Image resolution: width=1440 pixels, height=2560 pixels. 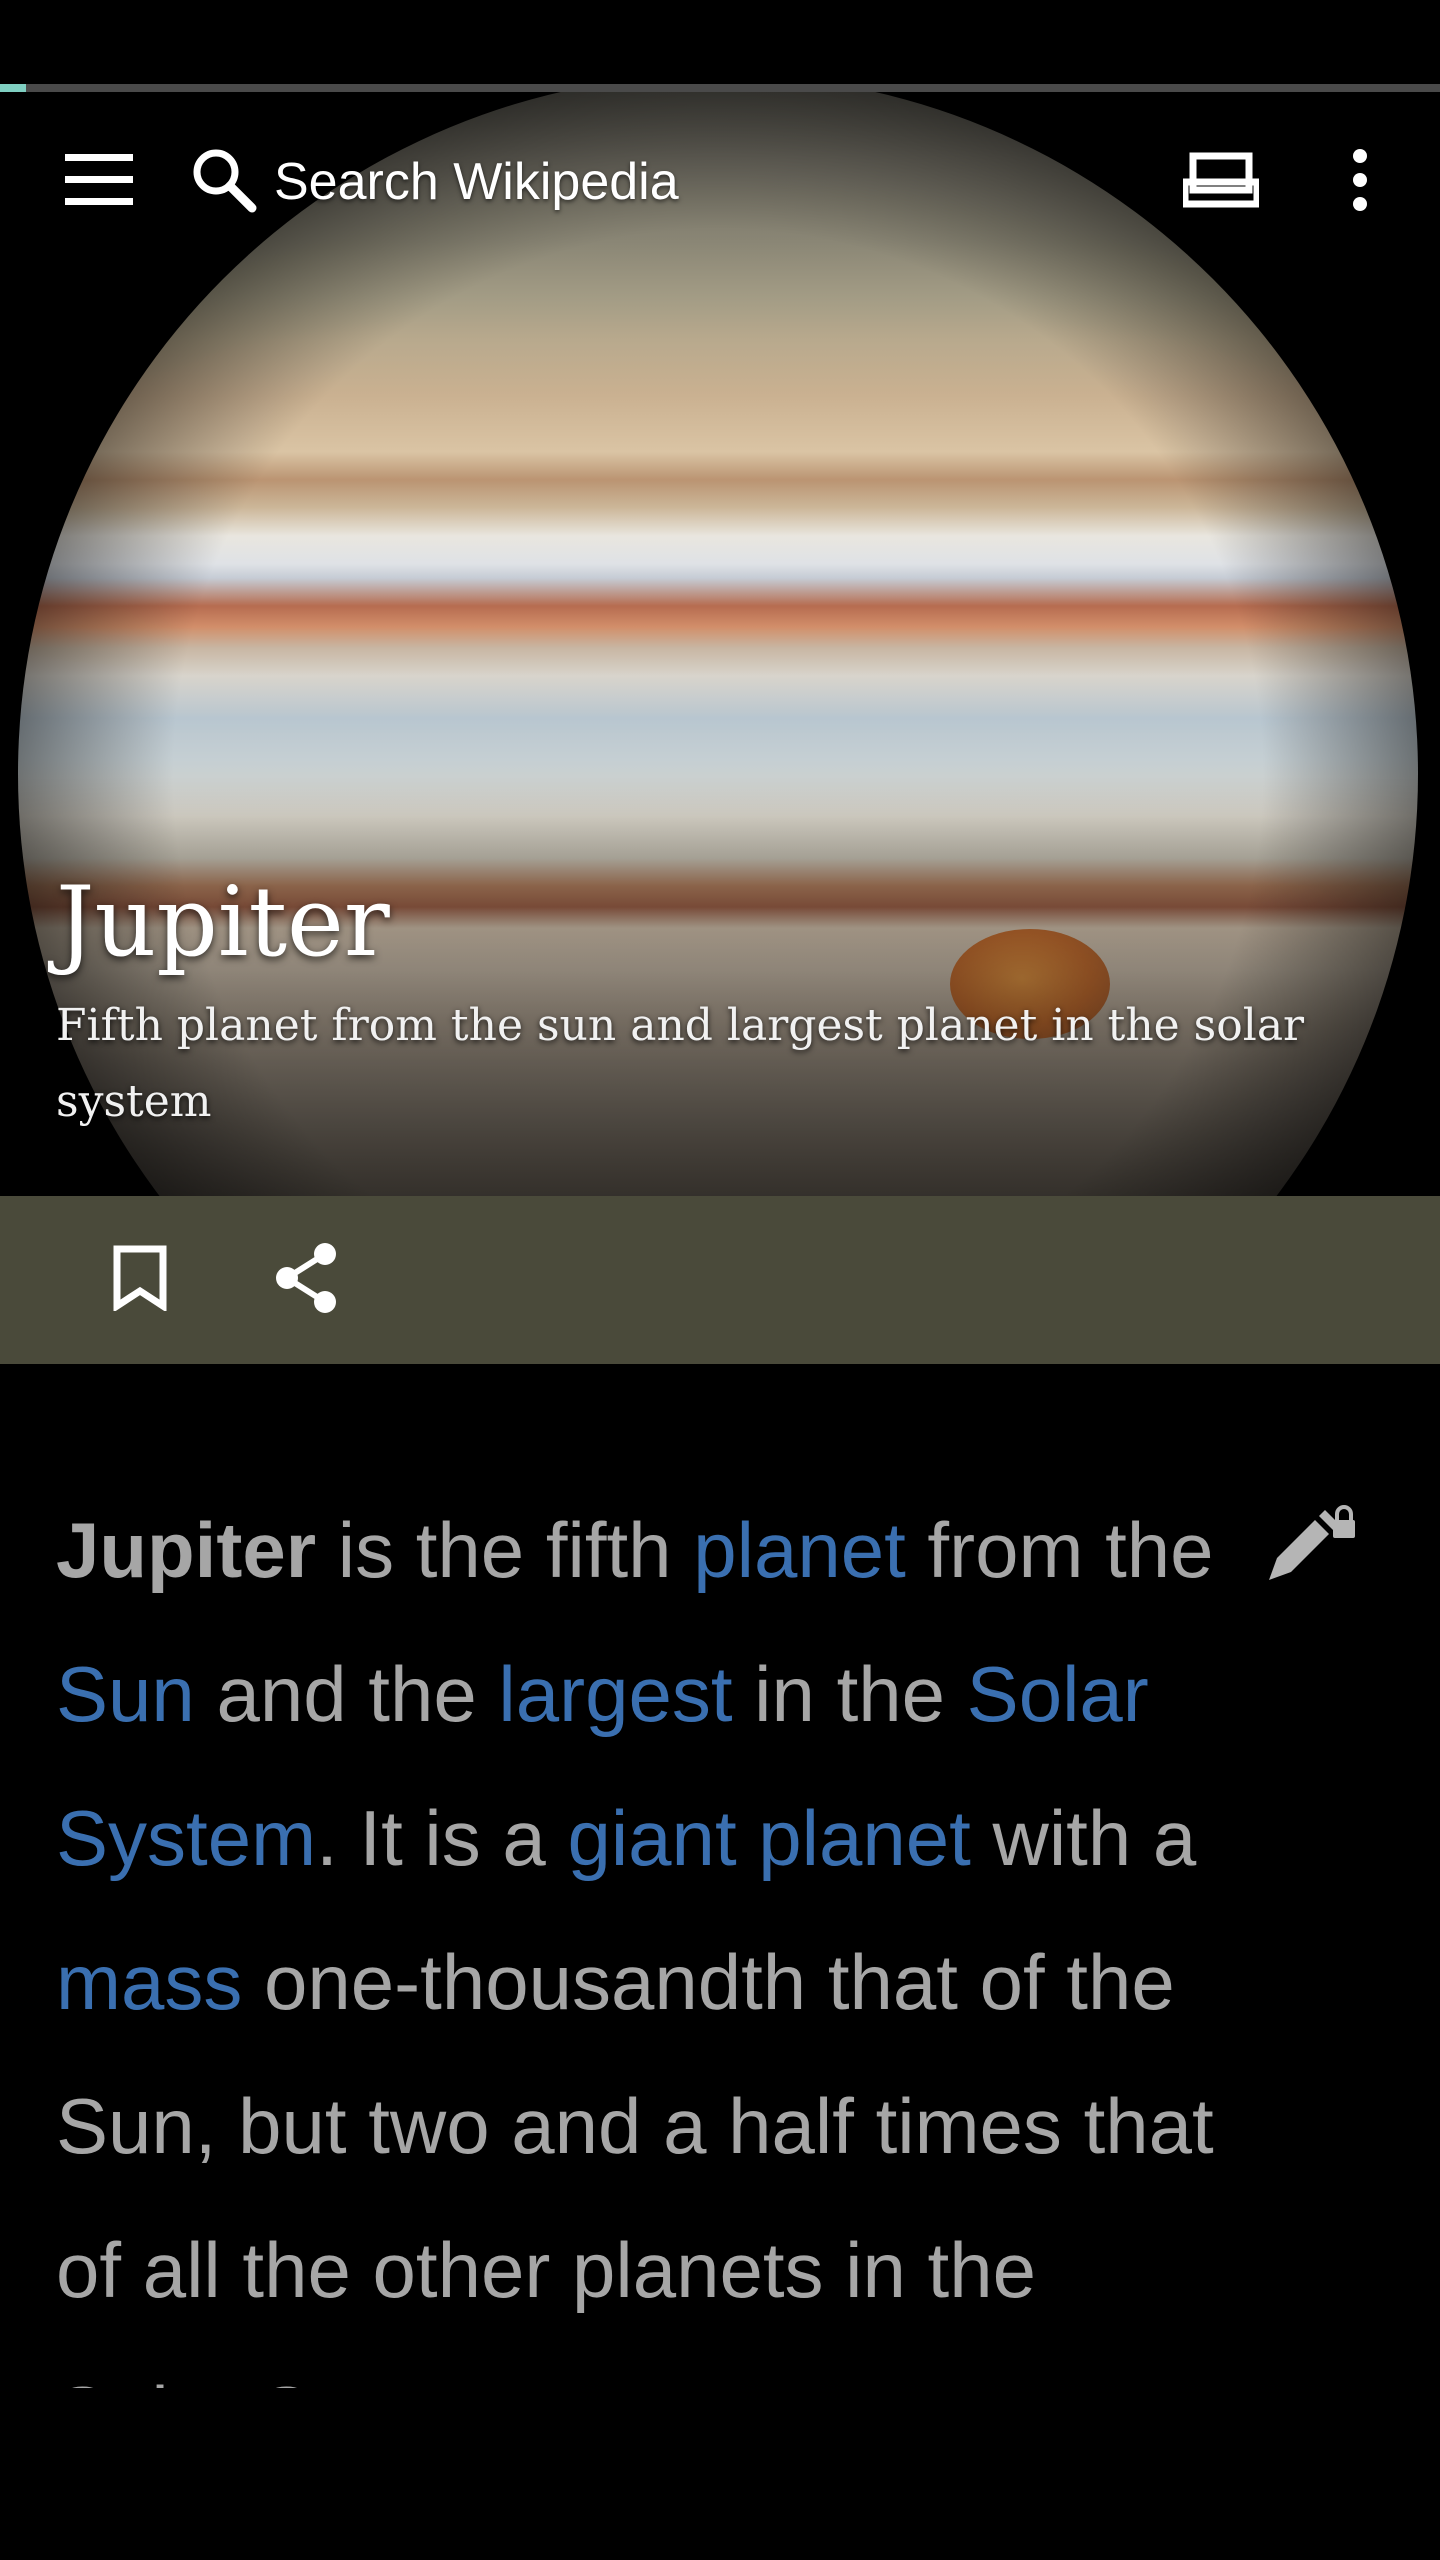 What do you see at coordinates (476, 182) in the screenshot?
I see `search-placeholder: Search Wikipedia` at bounding box center [476, 182].